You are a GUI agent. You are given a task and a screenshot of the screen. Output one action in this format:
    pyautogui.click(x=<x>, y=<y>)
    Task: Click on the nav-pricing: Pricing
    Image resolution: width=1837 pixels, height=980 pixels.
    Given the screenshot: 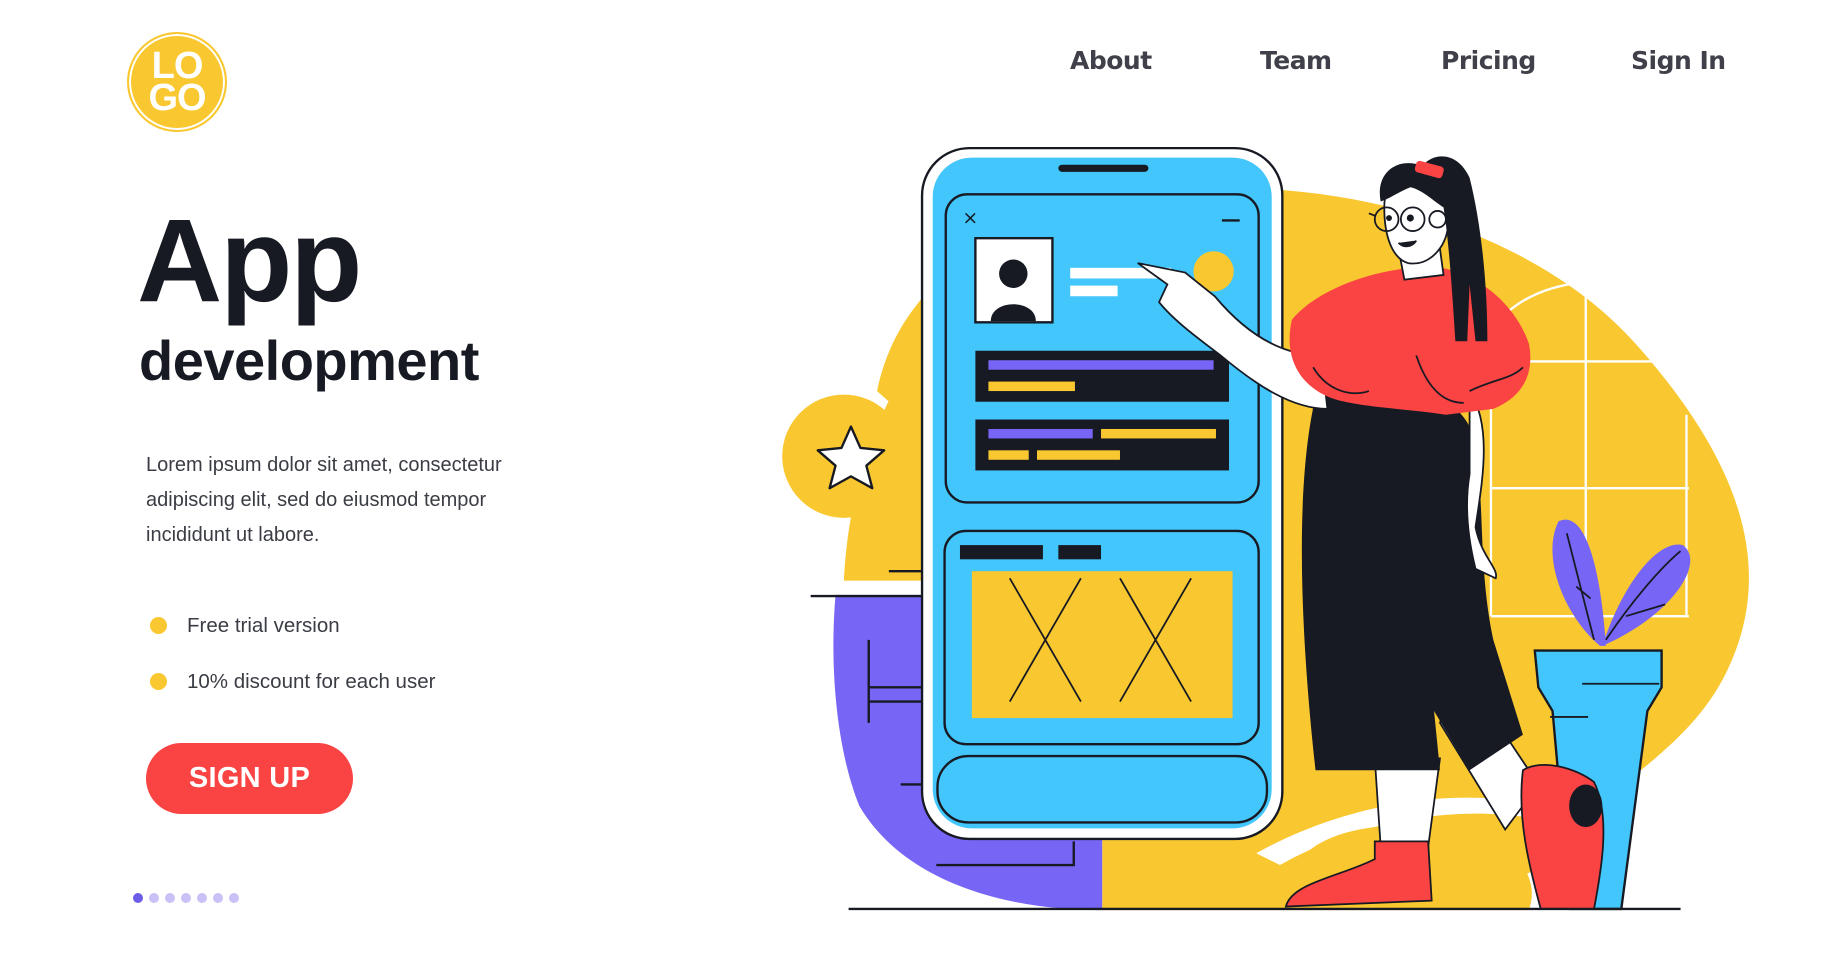 What is the action you would take?
    pyautogui.click(x=1488, y=60)
    